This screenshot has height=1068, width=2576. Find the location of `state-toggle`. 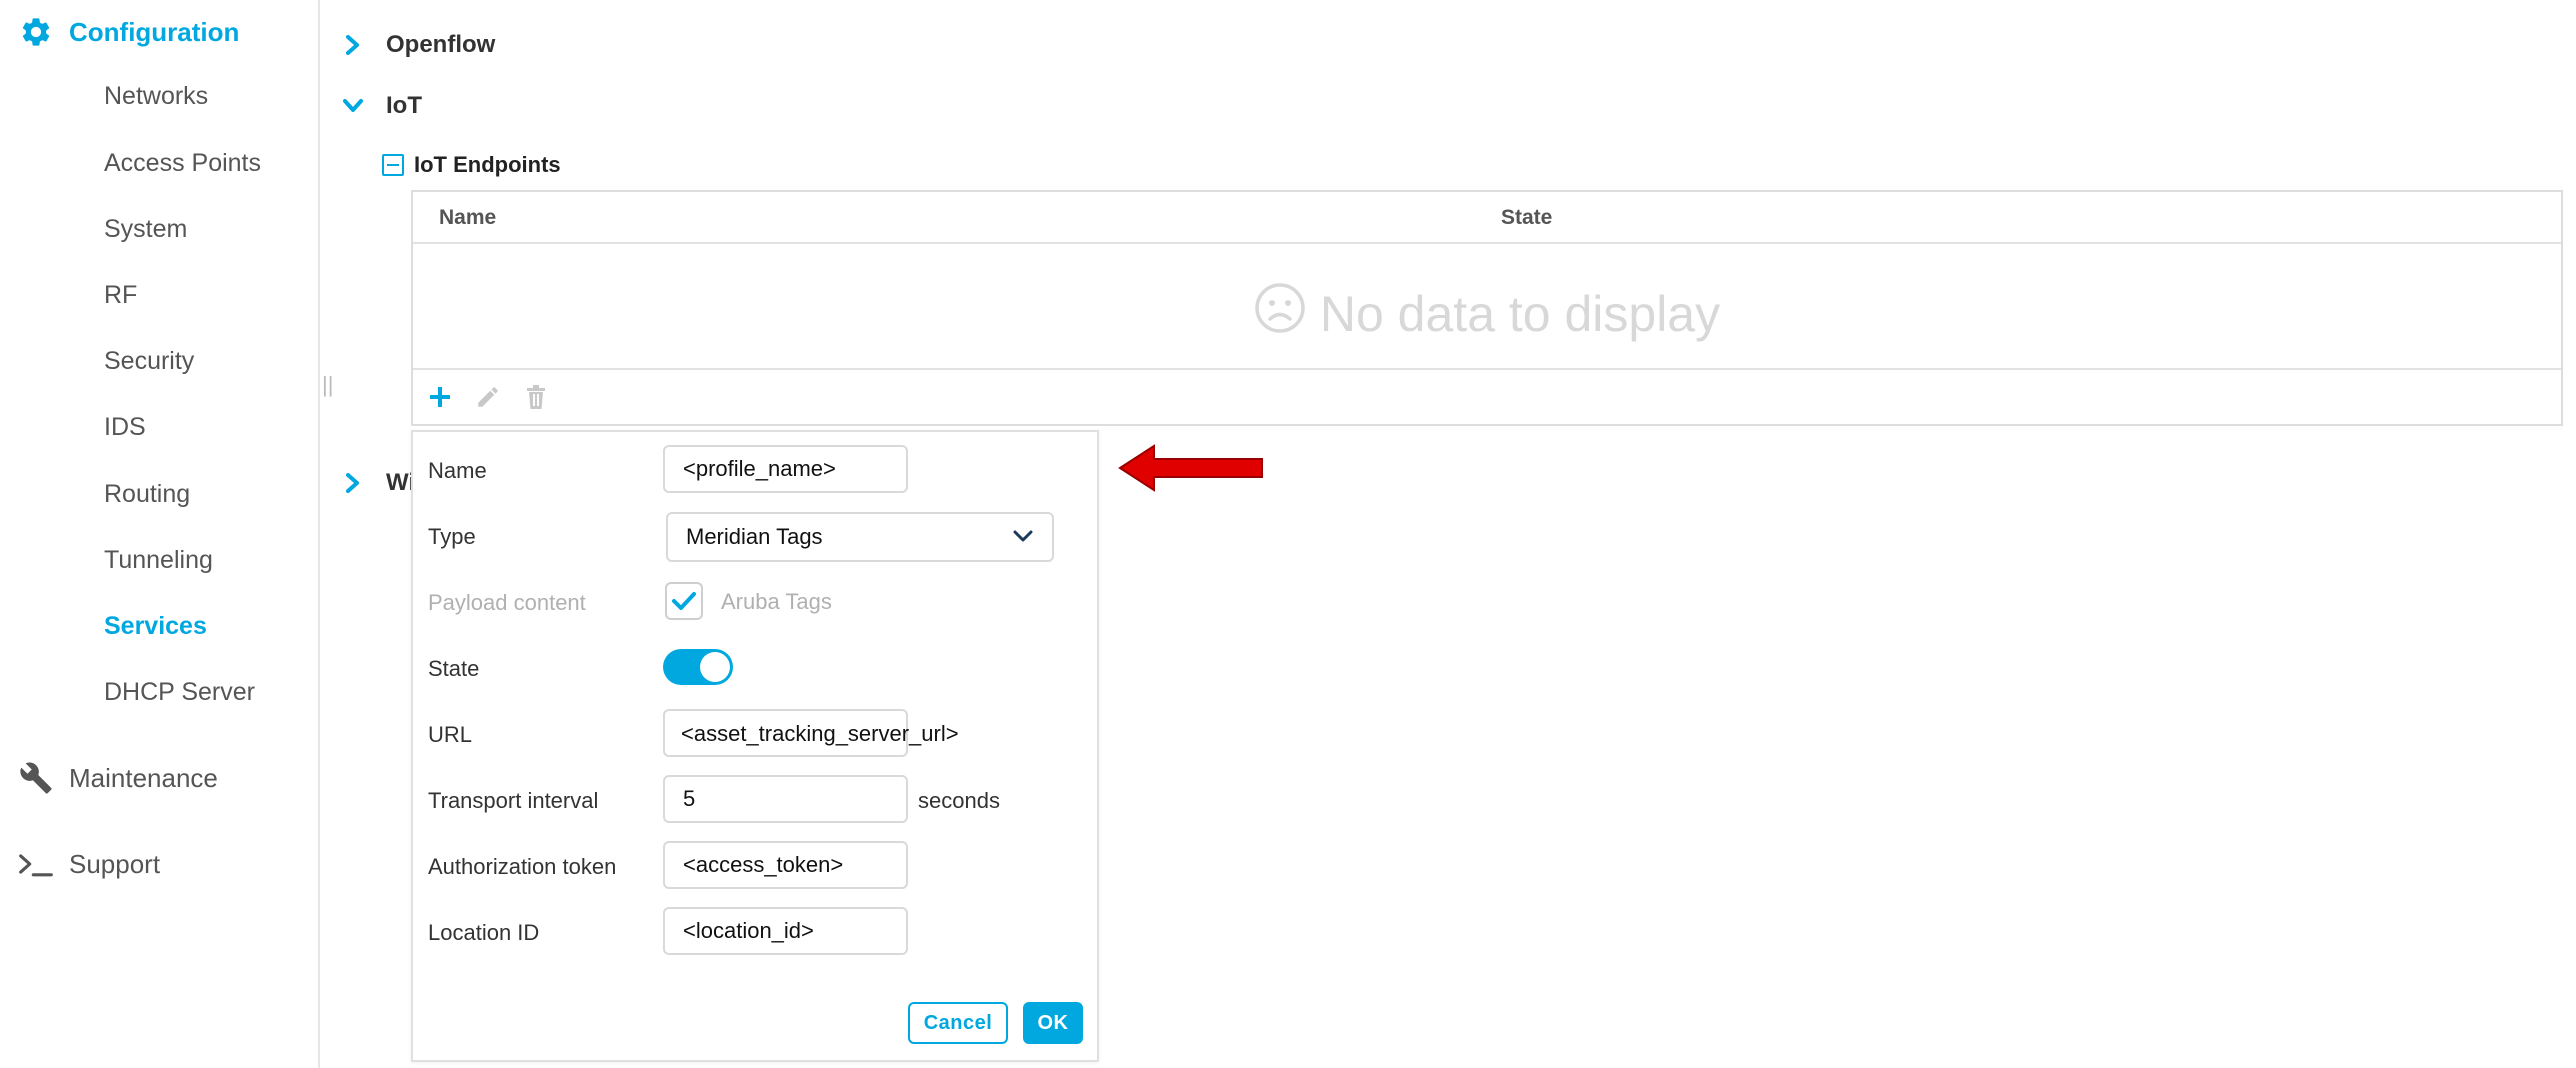

state-toggle is located at coordinates (698, 667).